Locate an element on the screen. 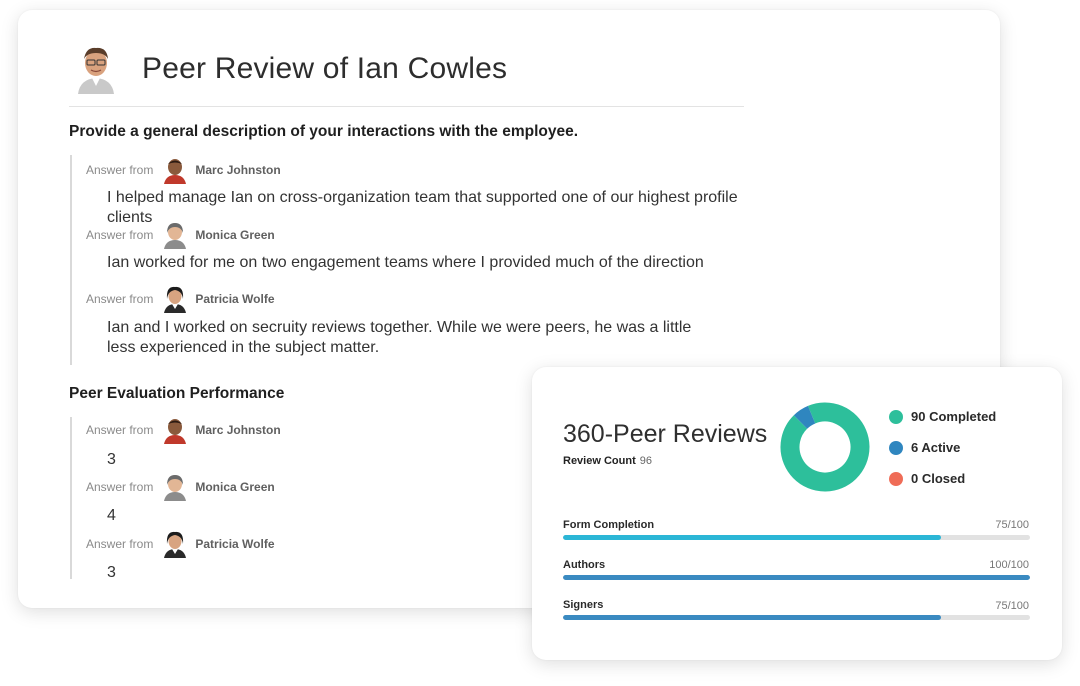 The height and width of the screenshot is (686, 1080). question-peer-evaluation: Peer Evaluation Performance is located at coordinates (177, 393).